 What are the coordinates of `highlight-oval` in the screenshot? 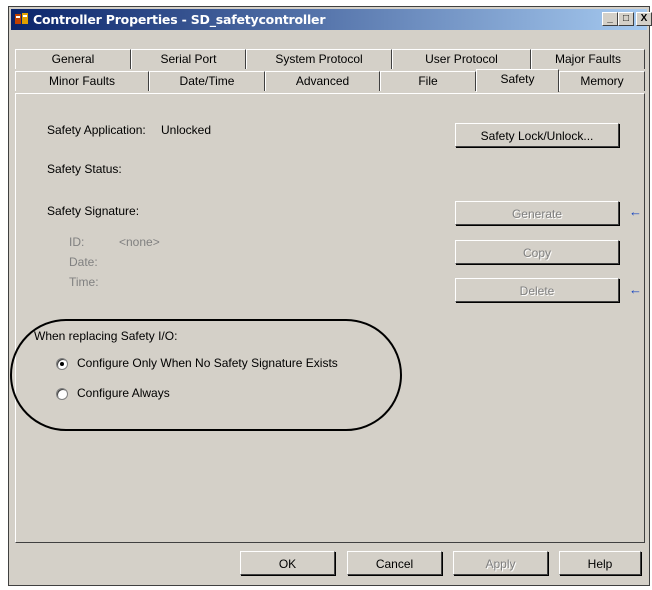 It's located at (206, 375).